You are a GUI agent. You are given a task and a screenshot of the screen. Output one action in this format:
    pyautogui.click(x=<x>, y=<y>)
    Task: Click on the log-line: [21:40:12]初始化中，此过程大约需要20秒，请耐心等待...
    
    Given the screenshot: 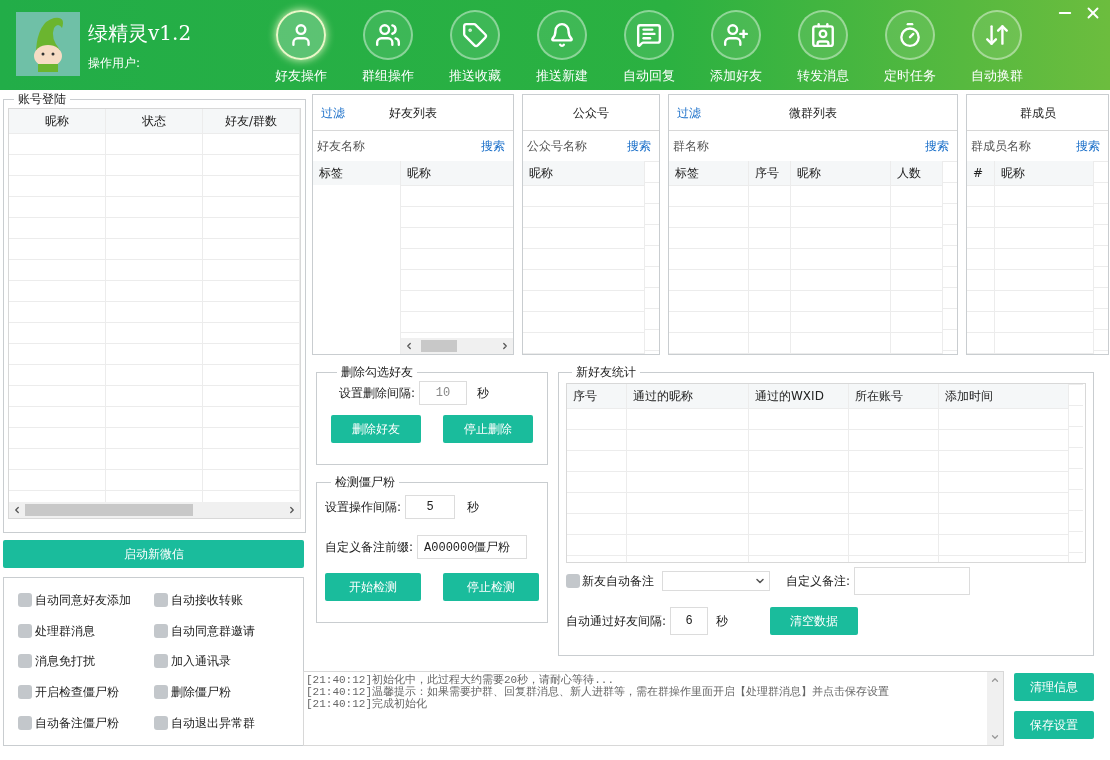 What is the action you would take?
    pyautogui.click(x=461, y=680)
    